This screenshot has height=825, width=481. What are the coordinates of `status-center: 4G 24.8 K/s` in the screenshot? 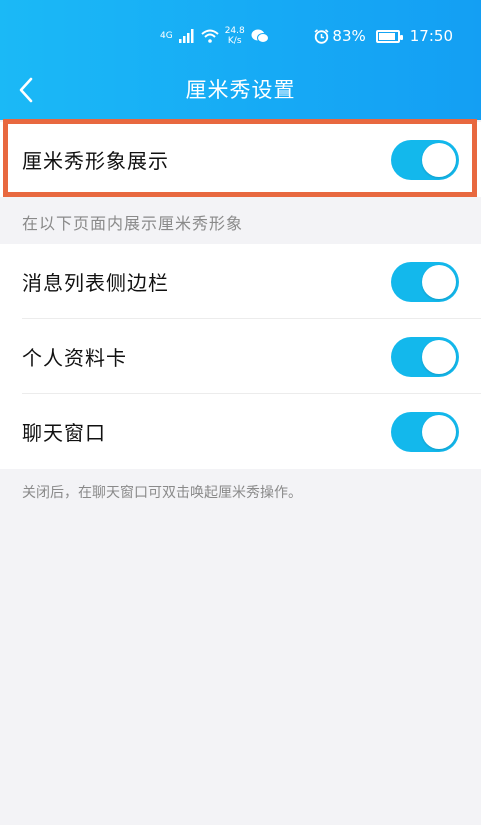 It's located at (214, 36).